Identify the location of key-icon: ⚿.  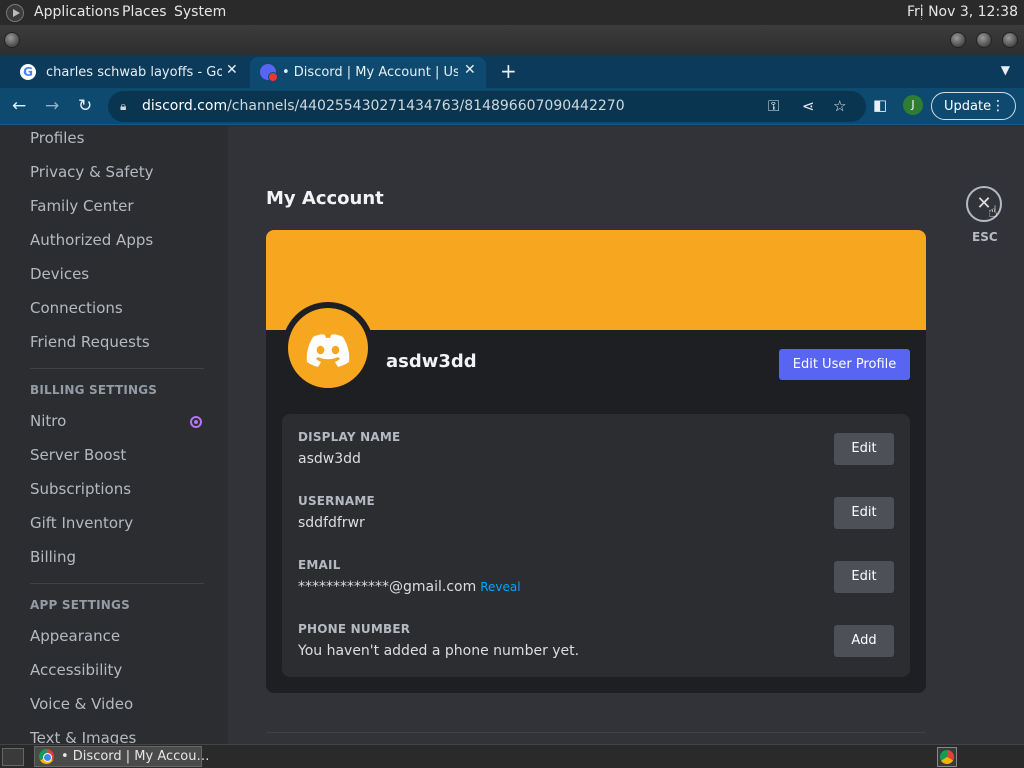
(773, 106).